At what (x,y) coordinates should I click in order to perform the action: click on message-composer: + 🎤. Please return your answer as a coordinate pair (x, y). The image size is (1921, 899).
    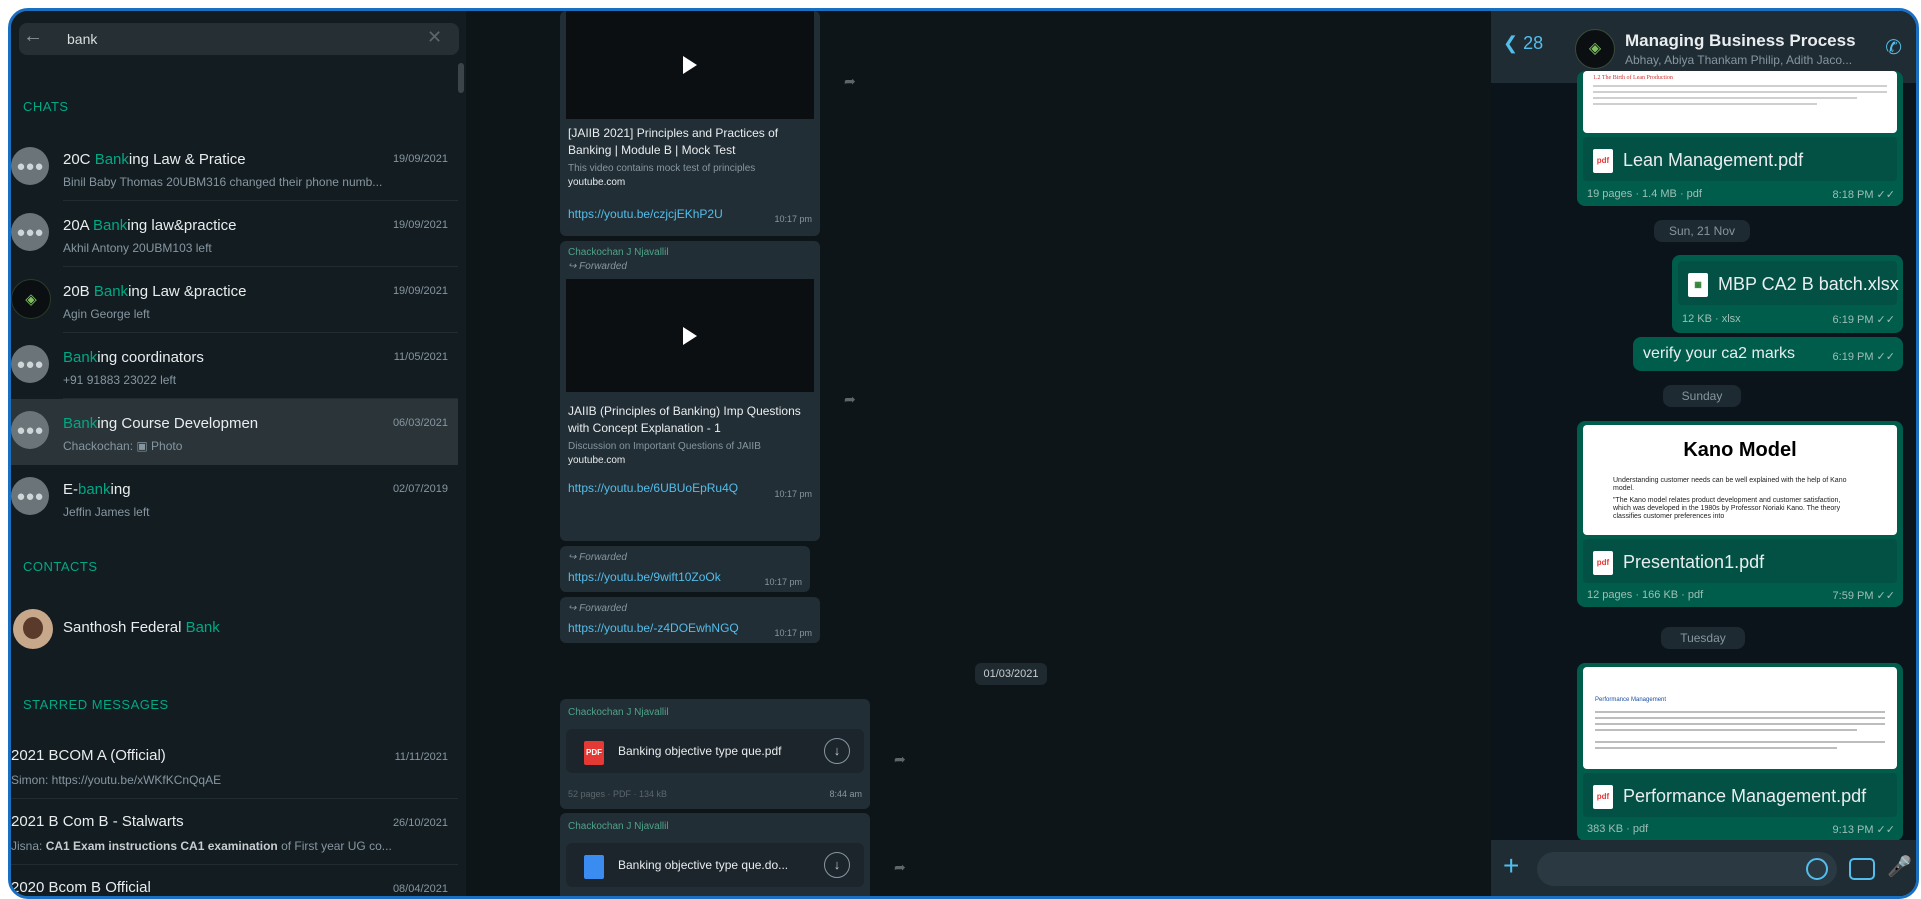
    Looking at the image, I should click on (1703, 868).